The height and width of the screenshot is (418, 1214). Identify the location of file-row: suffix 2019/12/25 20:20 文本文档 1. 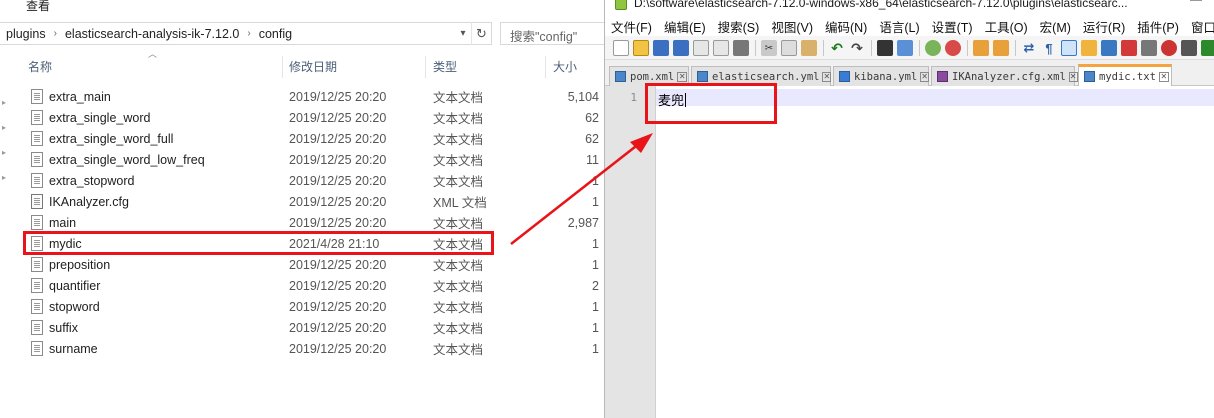
(315, 327).